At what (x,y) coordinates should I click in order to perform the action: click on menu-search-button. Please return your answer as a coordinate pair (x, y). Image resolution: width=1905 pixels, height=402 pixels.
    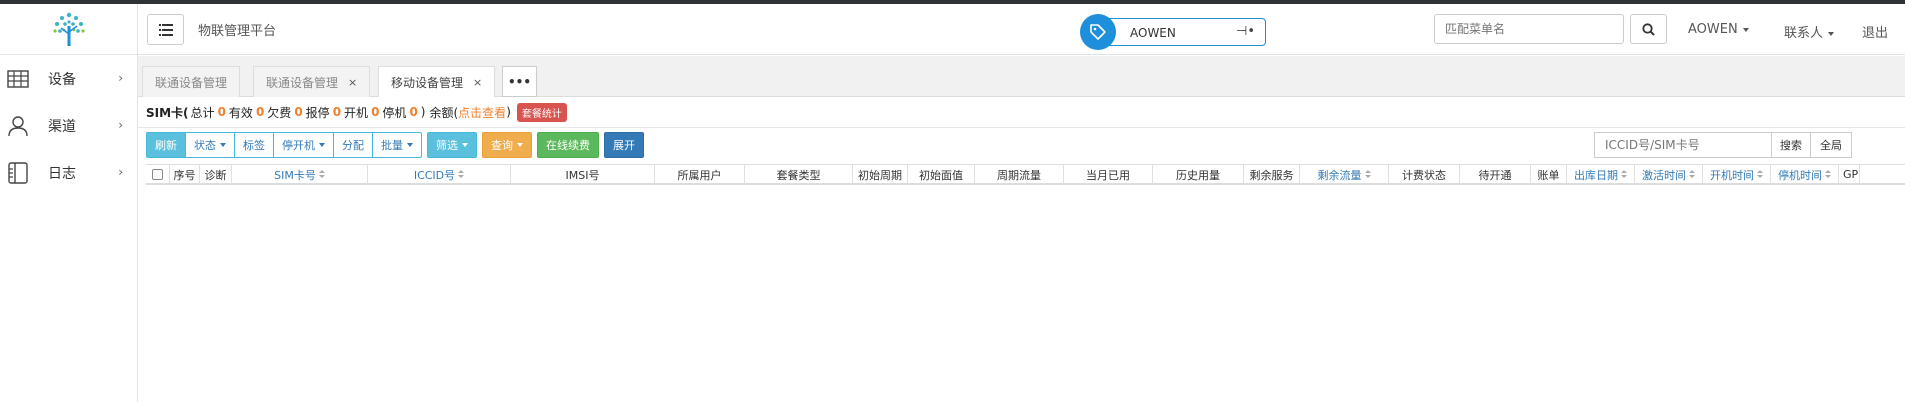
    Looking at the image, I should click on (1648, 29).